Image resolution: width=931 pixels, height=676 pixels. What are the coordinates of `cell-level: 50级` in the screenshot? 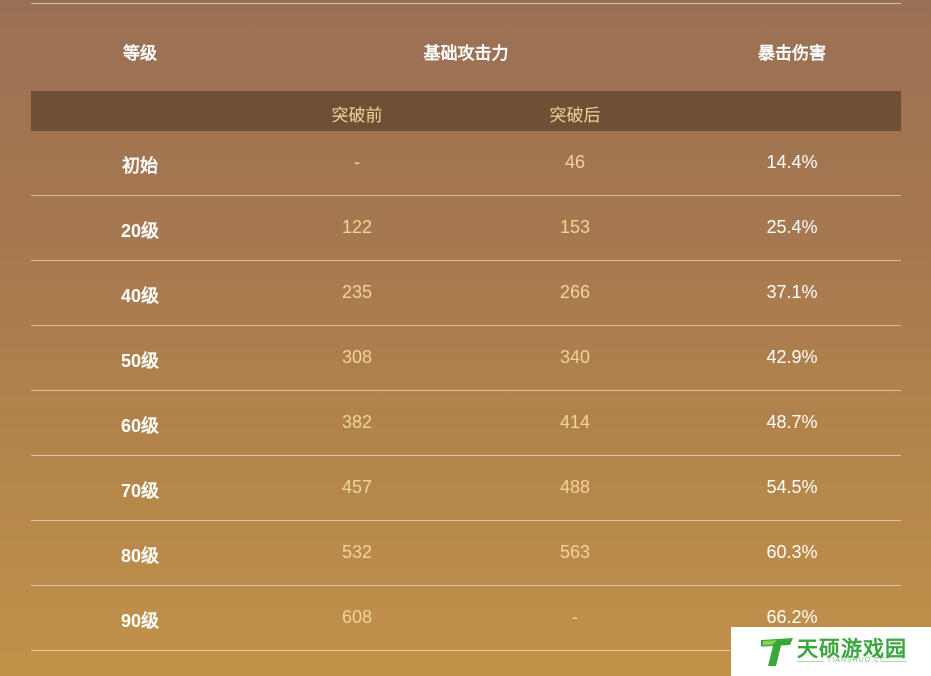 It's located at (140, 361).